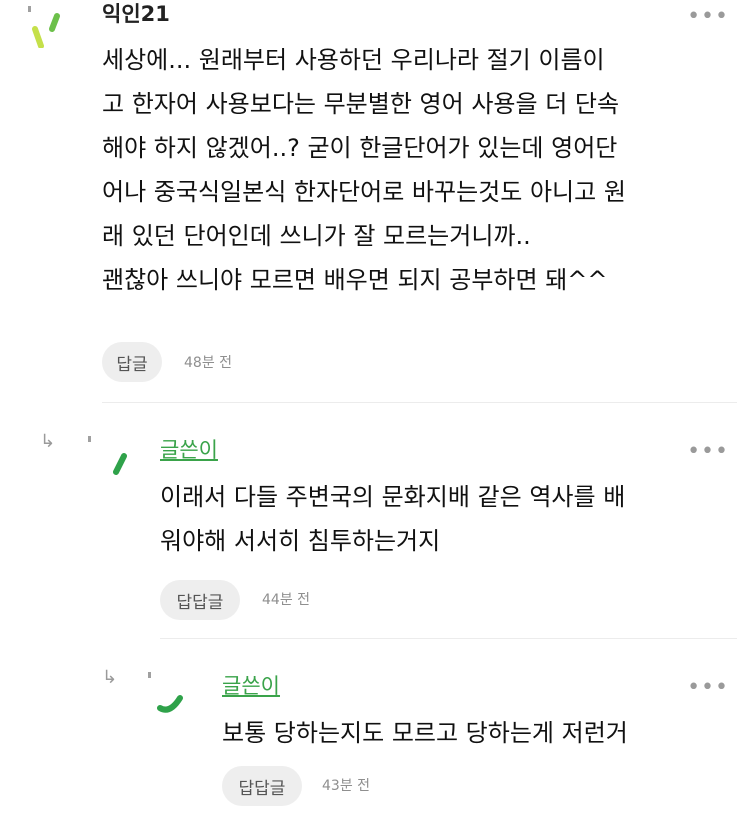  I want to click on comment-text: 보통 당하는지도 모르고 당하는게 저런거, so click(425, 733).